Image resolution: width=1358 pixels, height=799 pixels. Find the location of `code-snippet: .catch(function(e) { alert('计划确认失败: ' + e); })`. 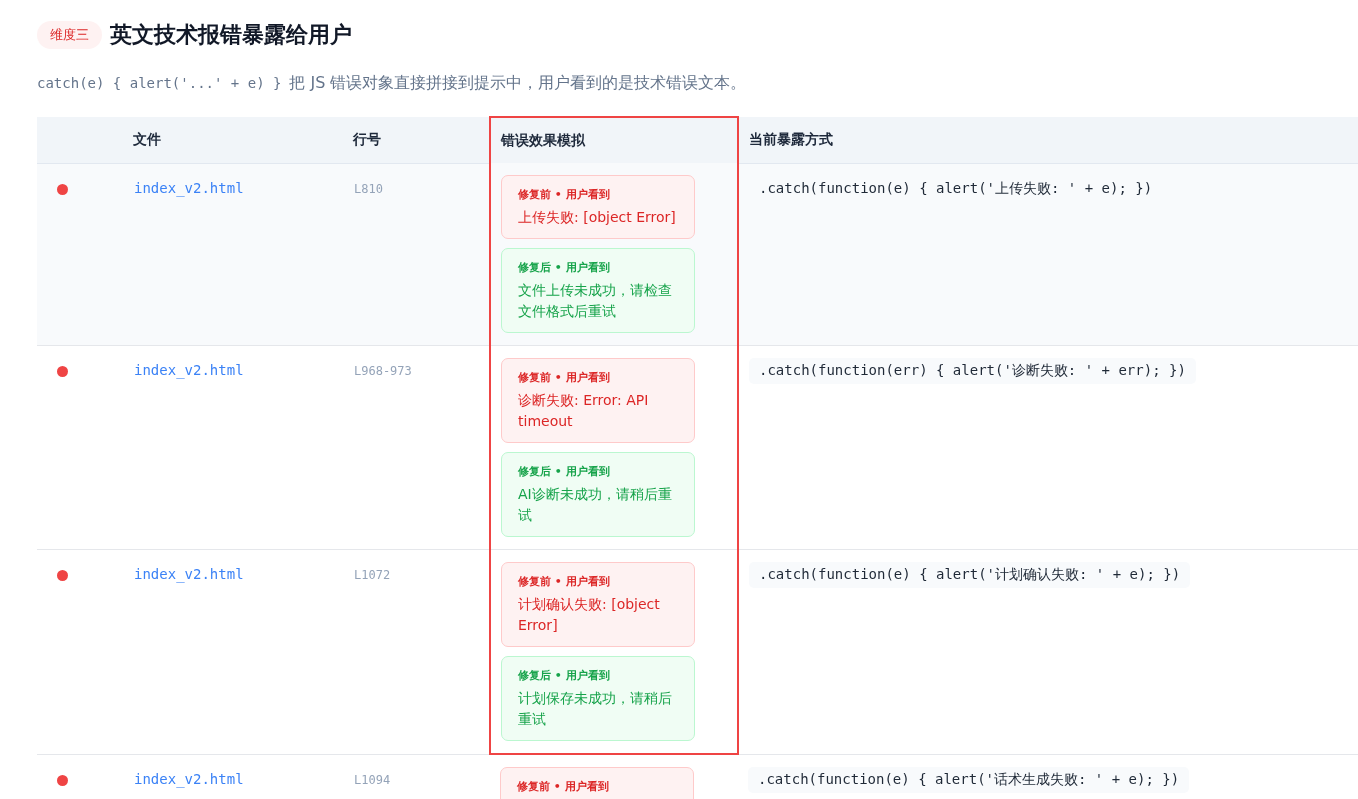

code-snippet: .catch(function(e) { alert('计划确认失败: ' + e); }) is located at coordinates (970, 575).